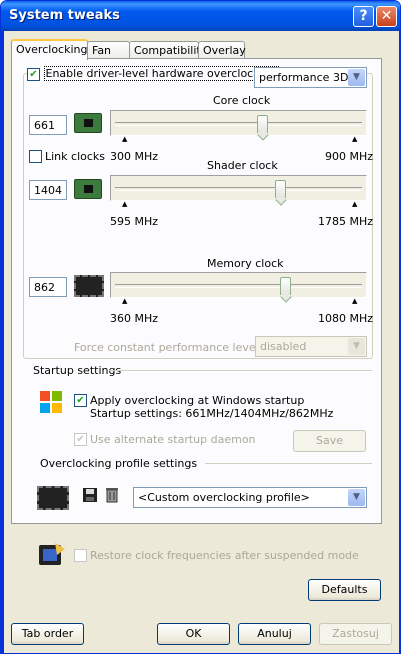 The image size is (401, 654). Describe the element at coordinates (125, 139) in the screenshot. I see `core-tick-min: ▲` at that location.